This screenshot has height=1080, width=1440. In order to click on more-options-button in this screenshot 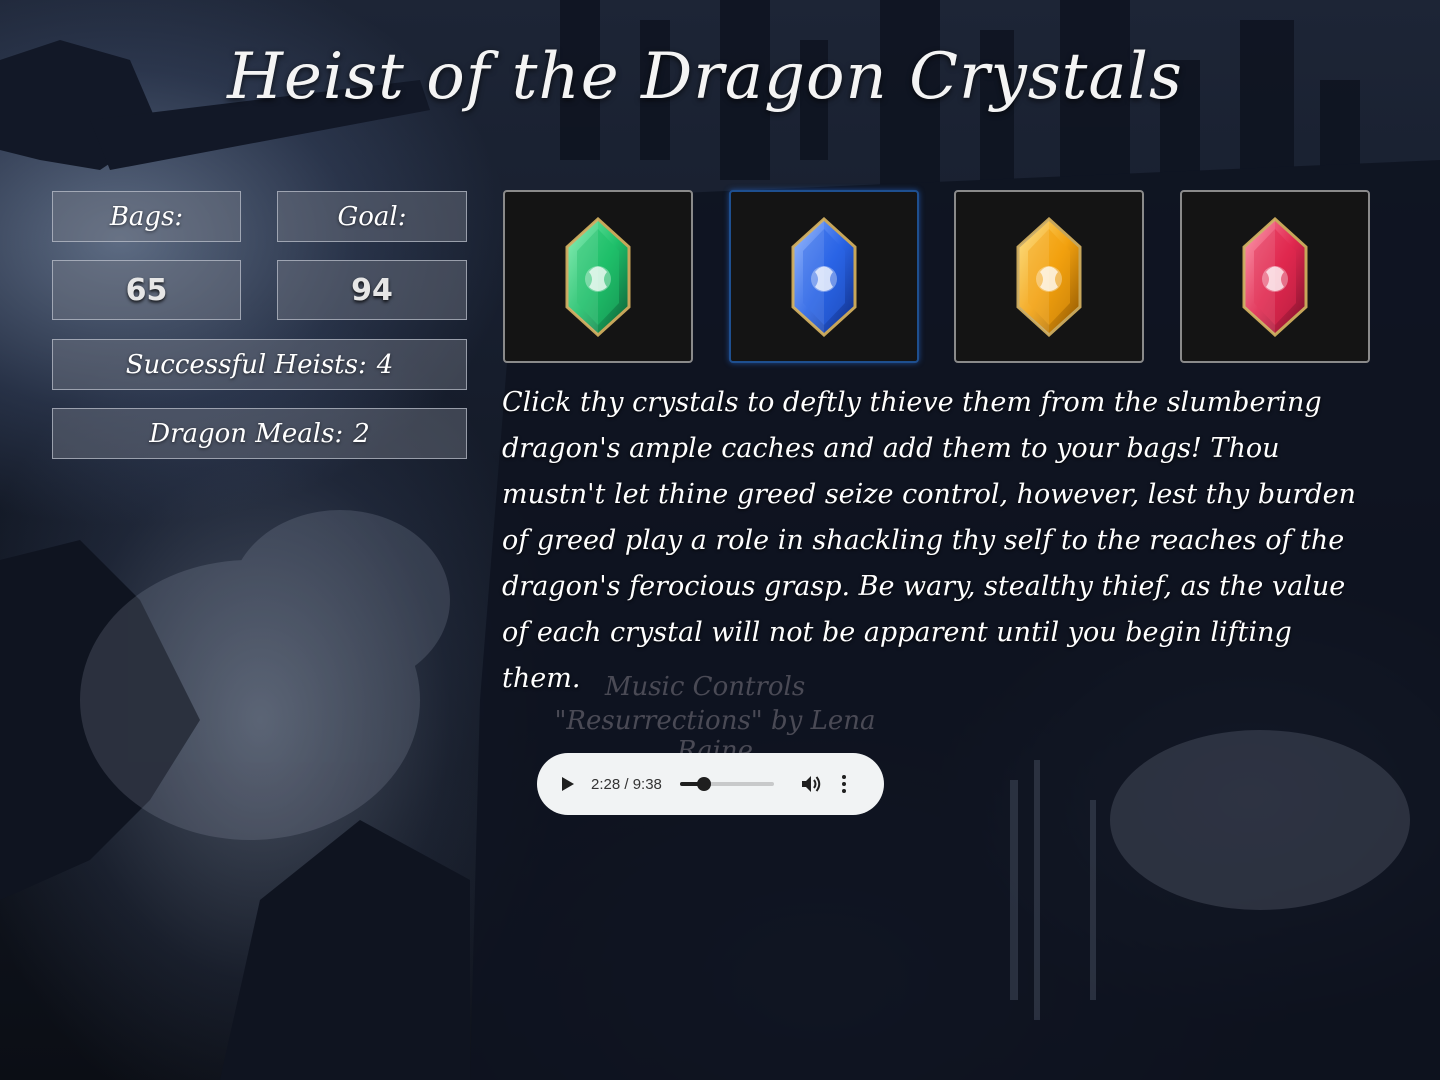, I will do `click(844, 784)`.